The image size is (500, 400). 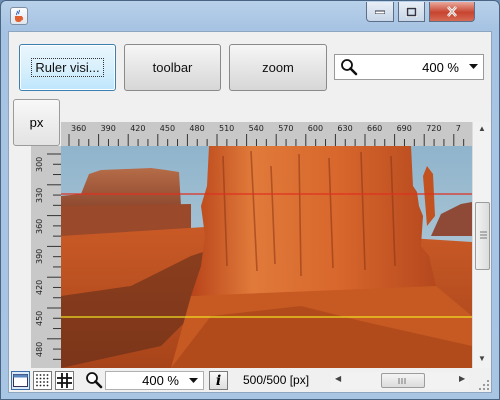 I want to click on close-icon, so click(x=452, y=11).